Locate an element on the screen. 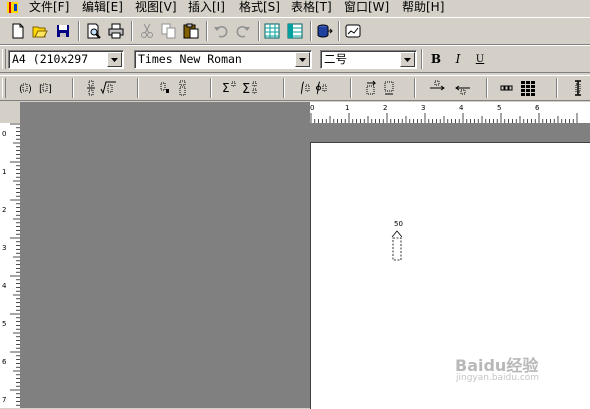  undo-button is located at coordinates (221, 31).